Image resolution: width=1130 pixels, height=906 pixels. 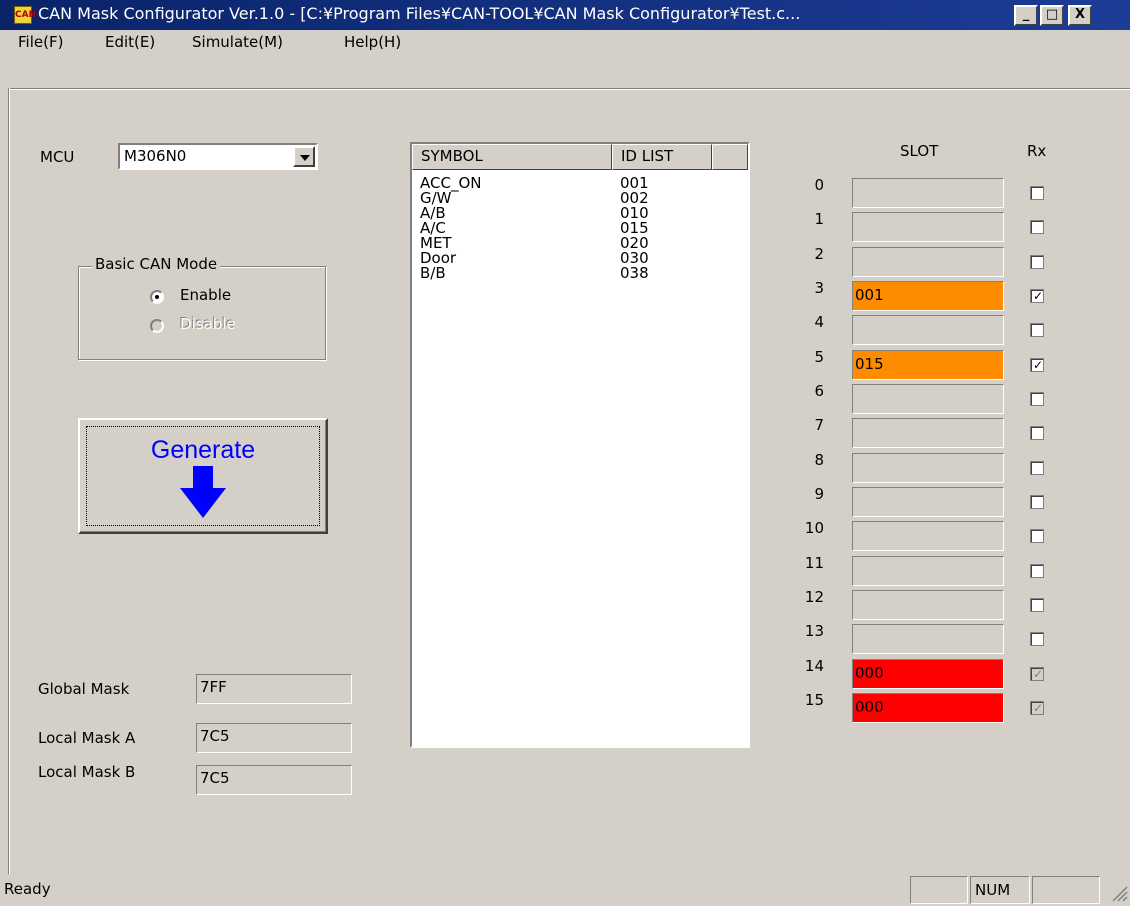 I want to click on filler-column-header, so click(x=730, y=157).